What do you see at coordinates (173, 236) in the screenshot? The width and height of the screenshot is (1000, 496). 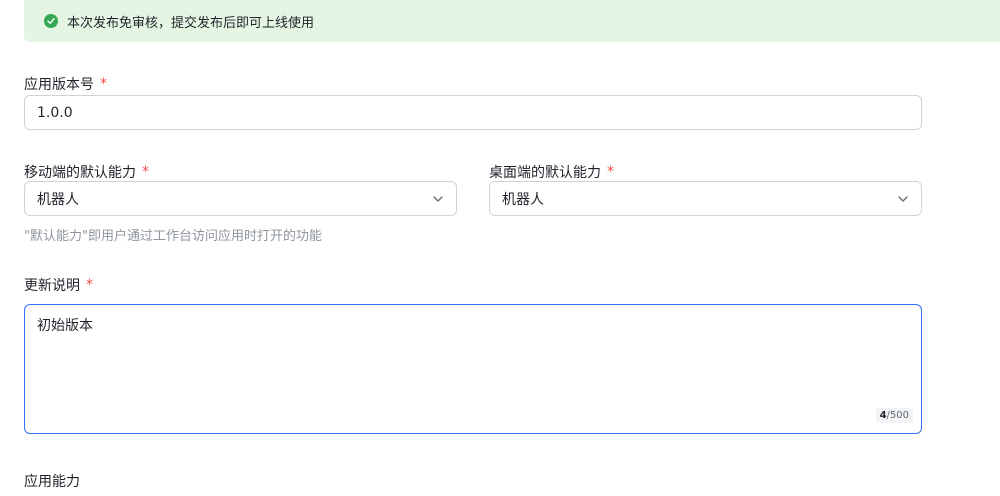 I see `default-ability-hint: "默认能力"即用户通过工作台访问应用时打开的功能` at bounding box center [173, 236].